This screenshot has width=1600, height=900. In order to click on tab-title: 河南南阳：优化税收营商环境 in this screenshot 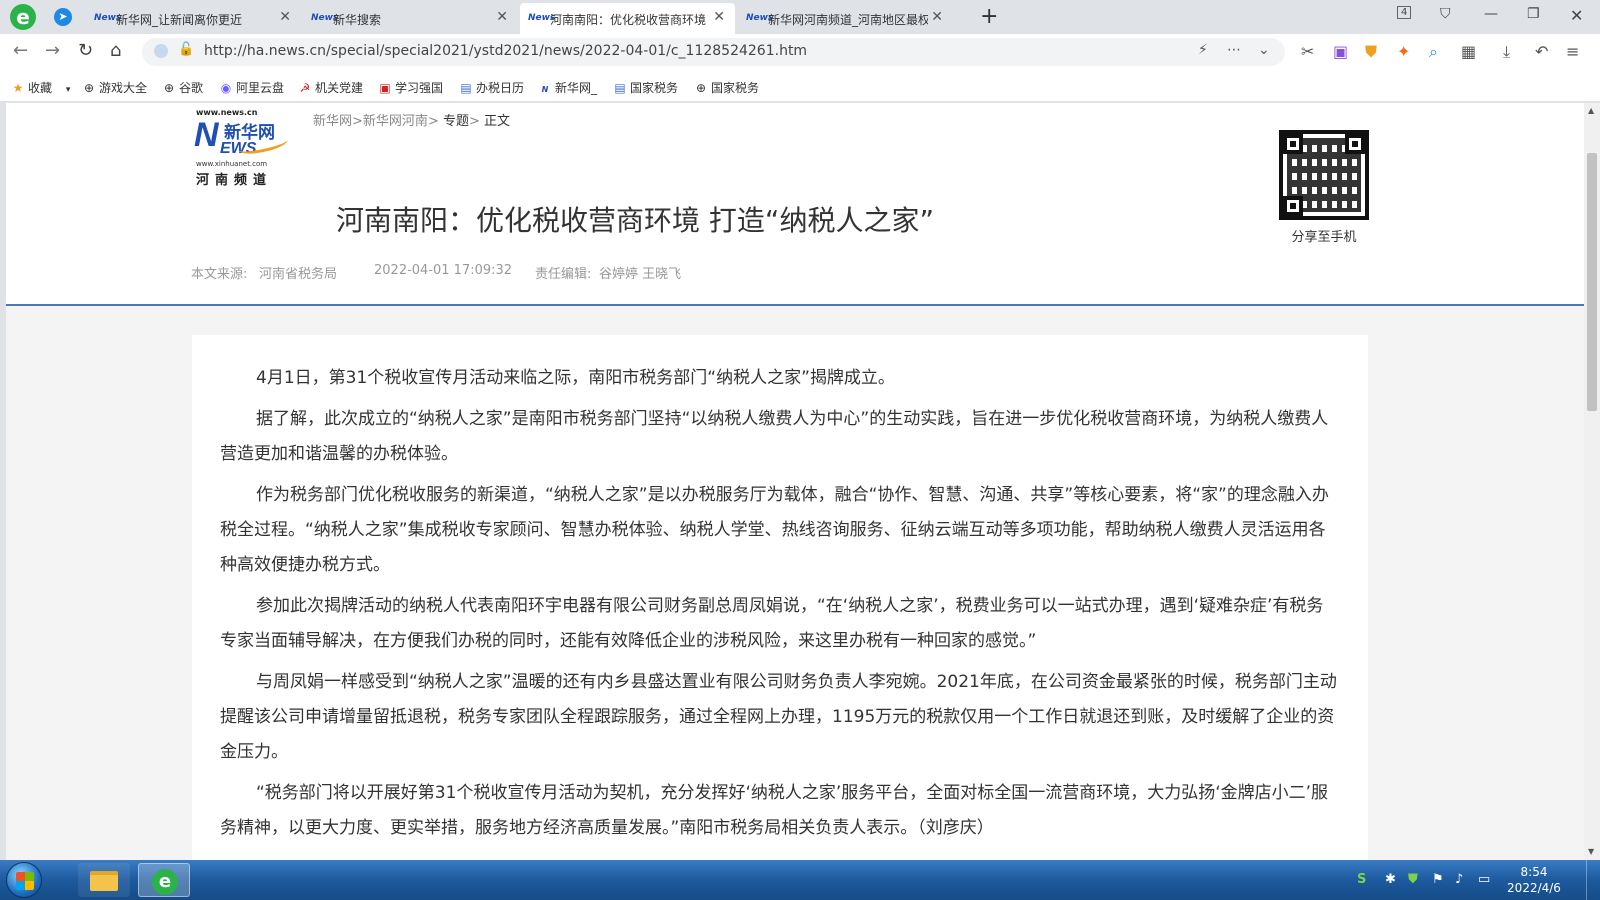, I will do `click(628, 20)`.